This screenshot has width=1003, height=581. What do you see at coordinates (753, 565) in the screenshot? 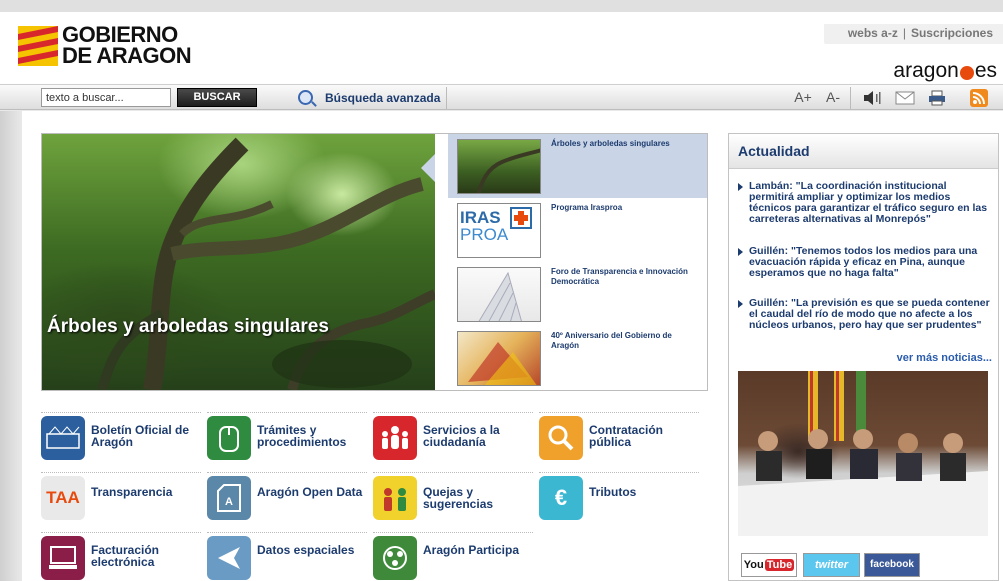
I see `youtube-label-left: You` at bounding box center [753, 565].